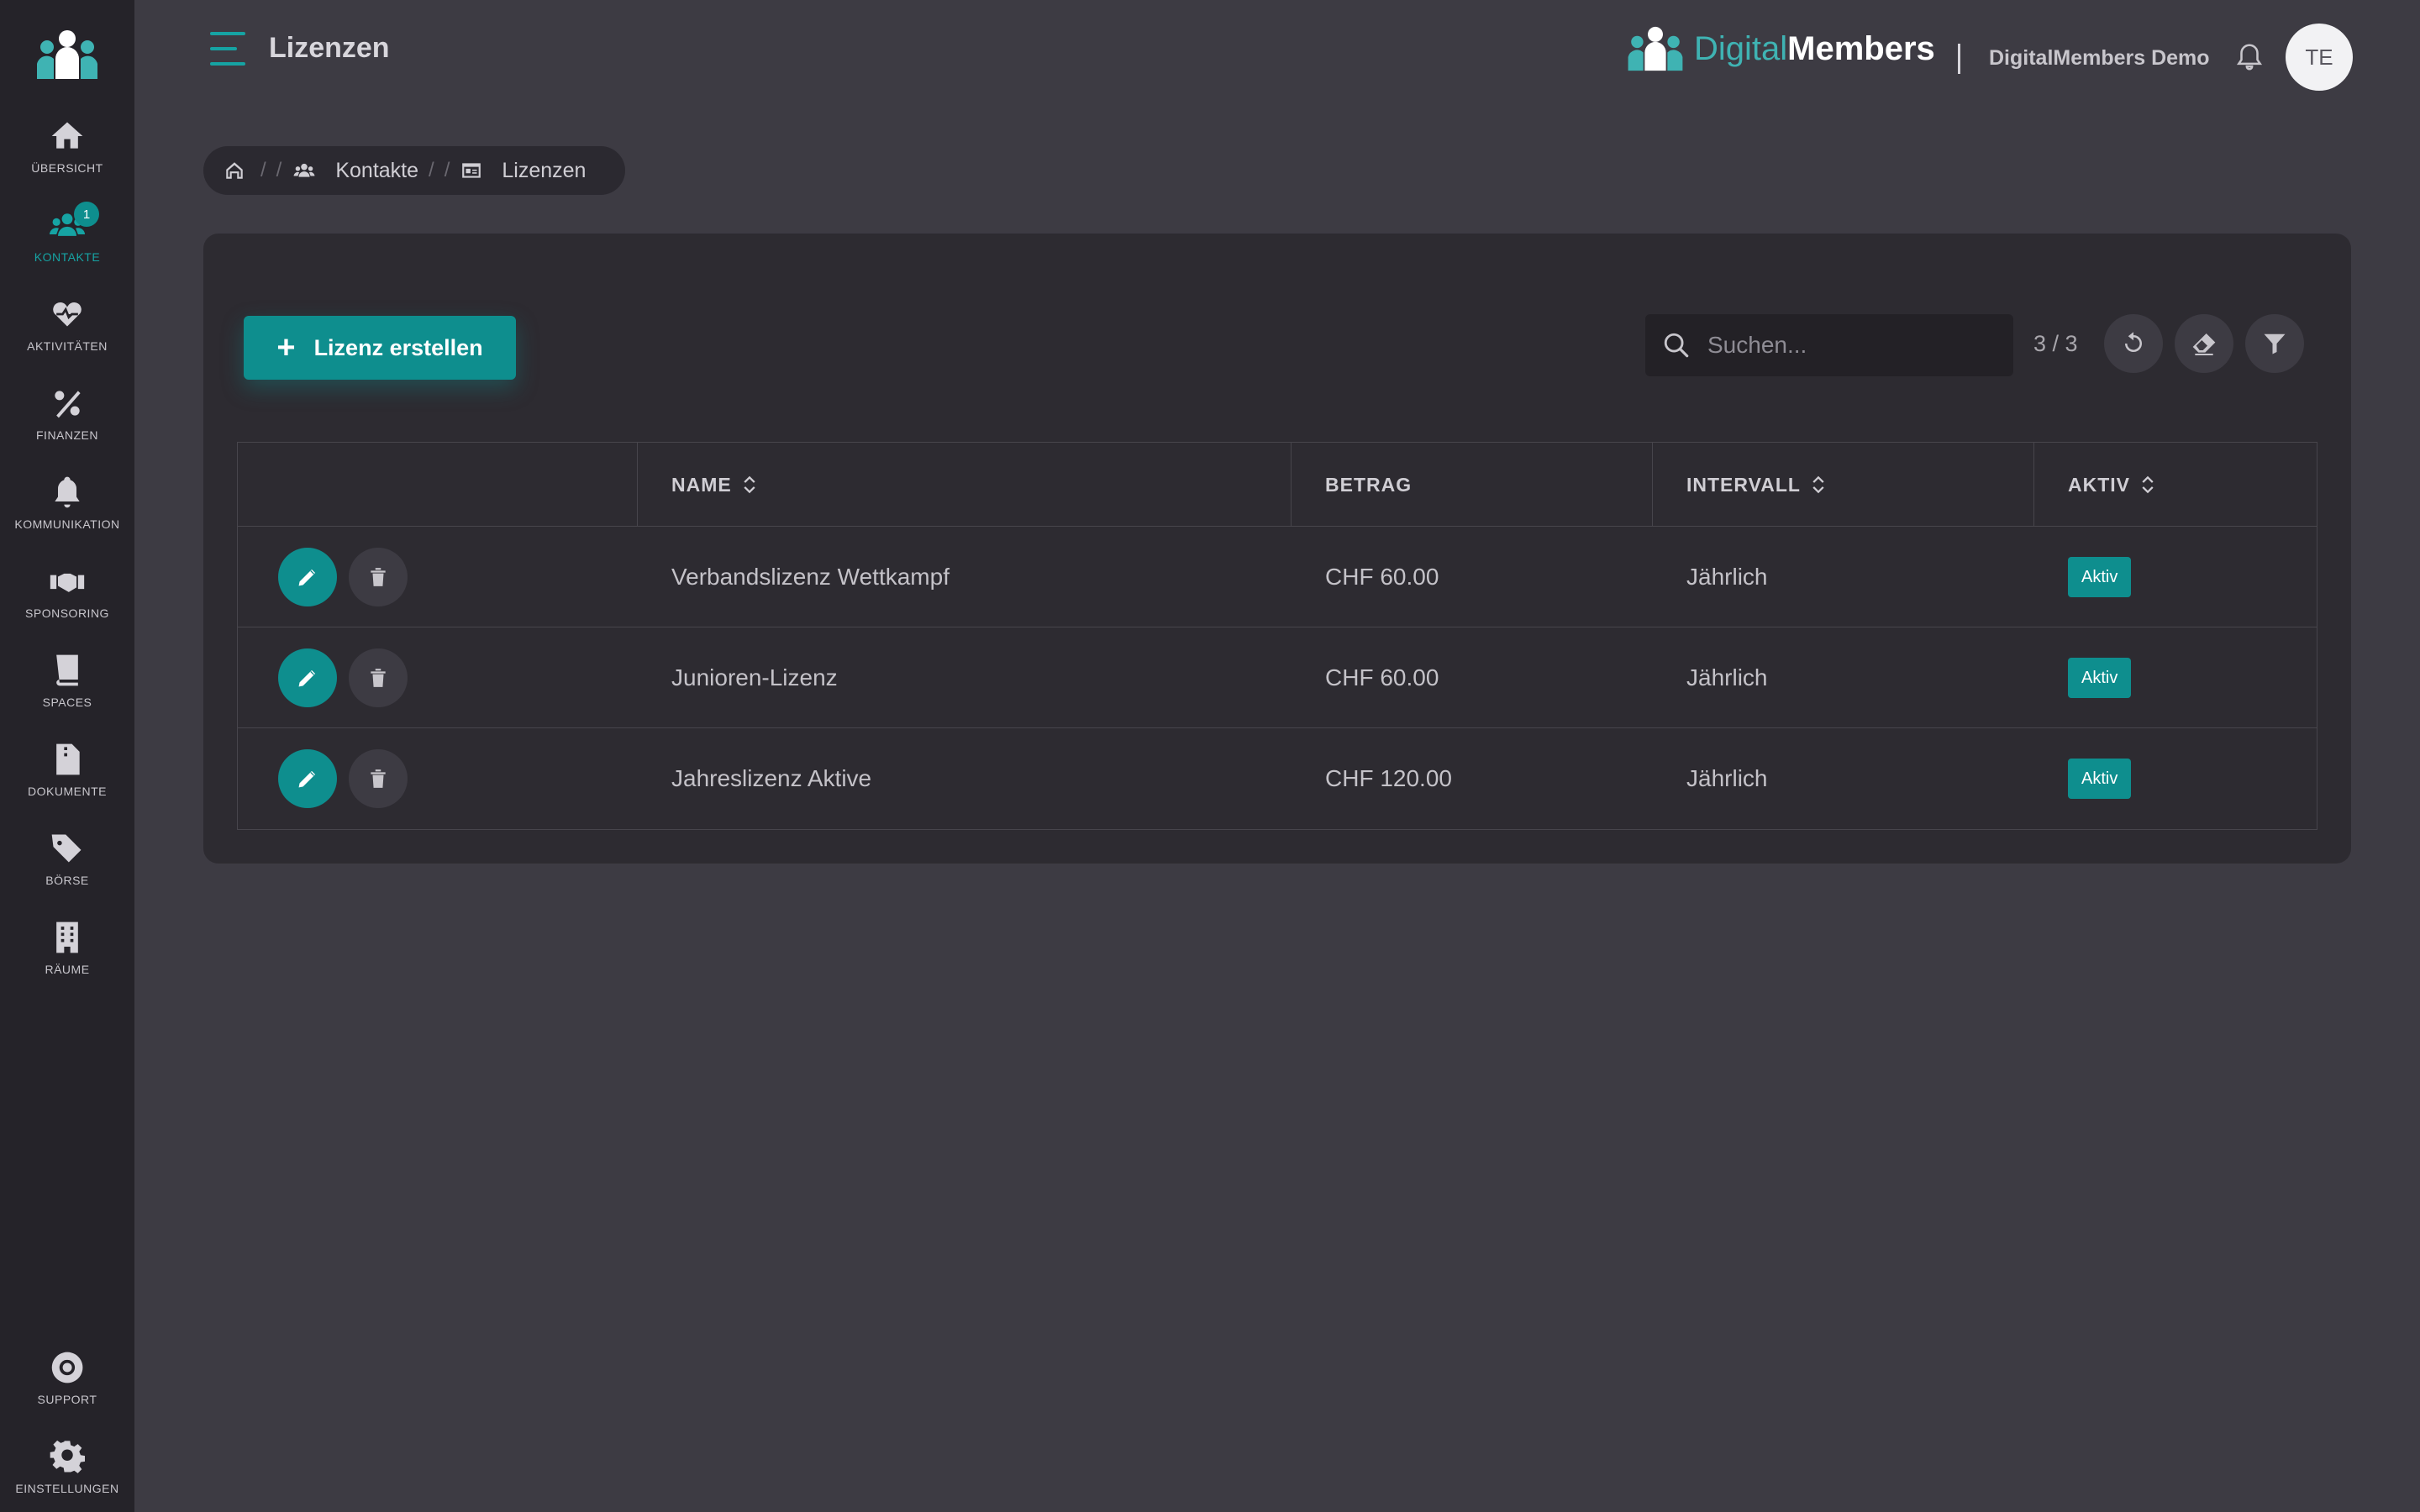 The width and height of the screenshot is (2420, 1512). What do you see at coordinates (67, 1488) in the screenshot?
I see `sidebar-item-label: EINSTELLUNGEN` at bounding box center [67, 1488].